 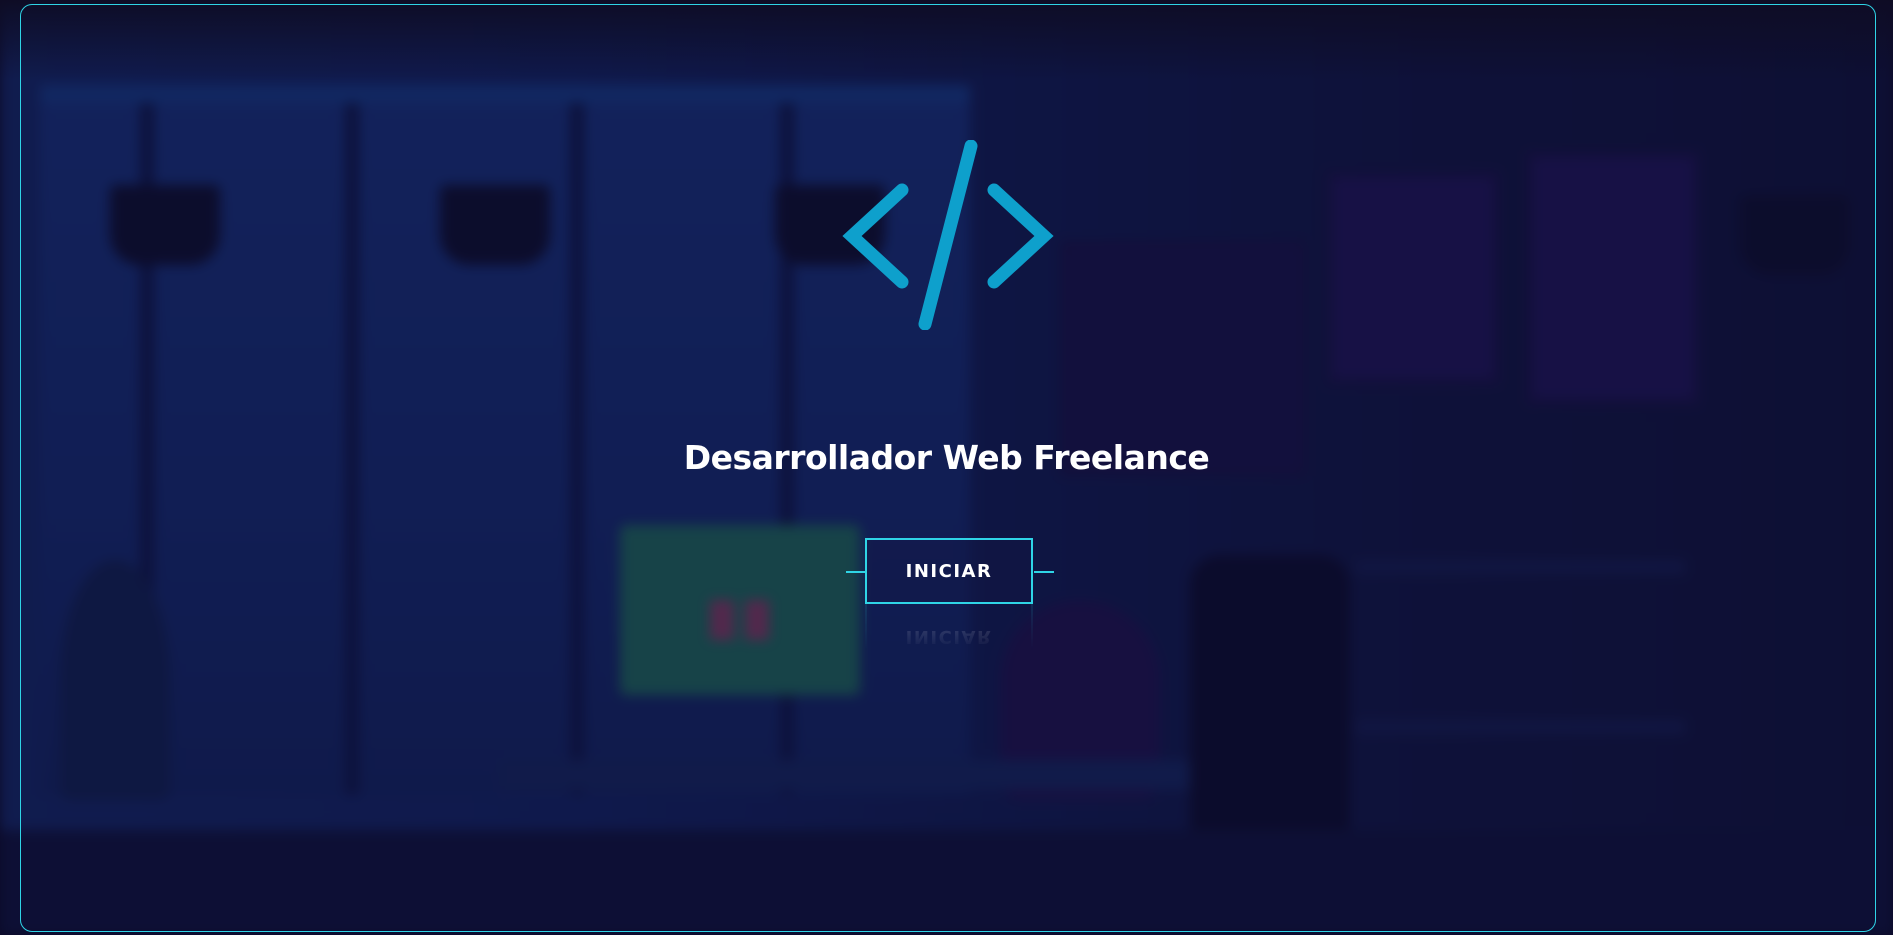 What do you see at coordinates (949, 637) in the screenshot?
I see `start-button-reflection: INICIAR` at bounding box center [949, 637].